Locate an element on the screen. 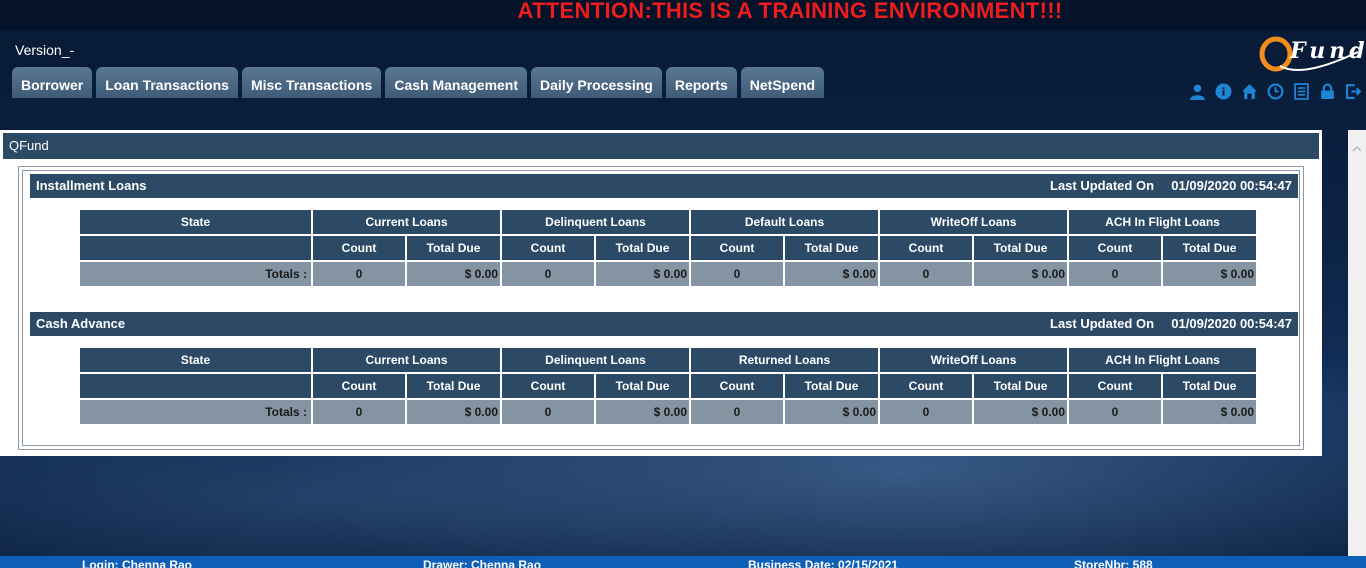 The width and height of the screenshot is (1366, 568). tab-netspend: NetSpend is located at coordinates (782, 82).